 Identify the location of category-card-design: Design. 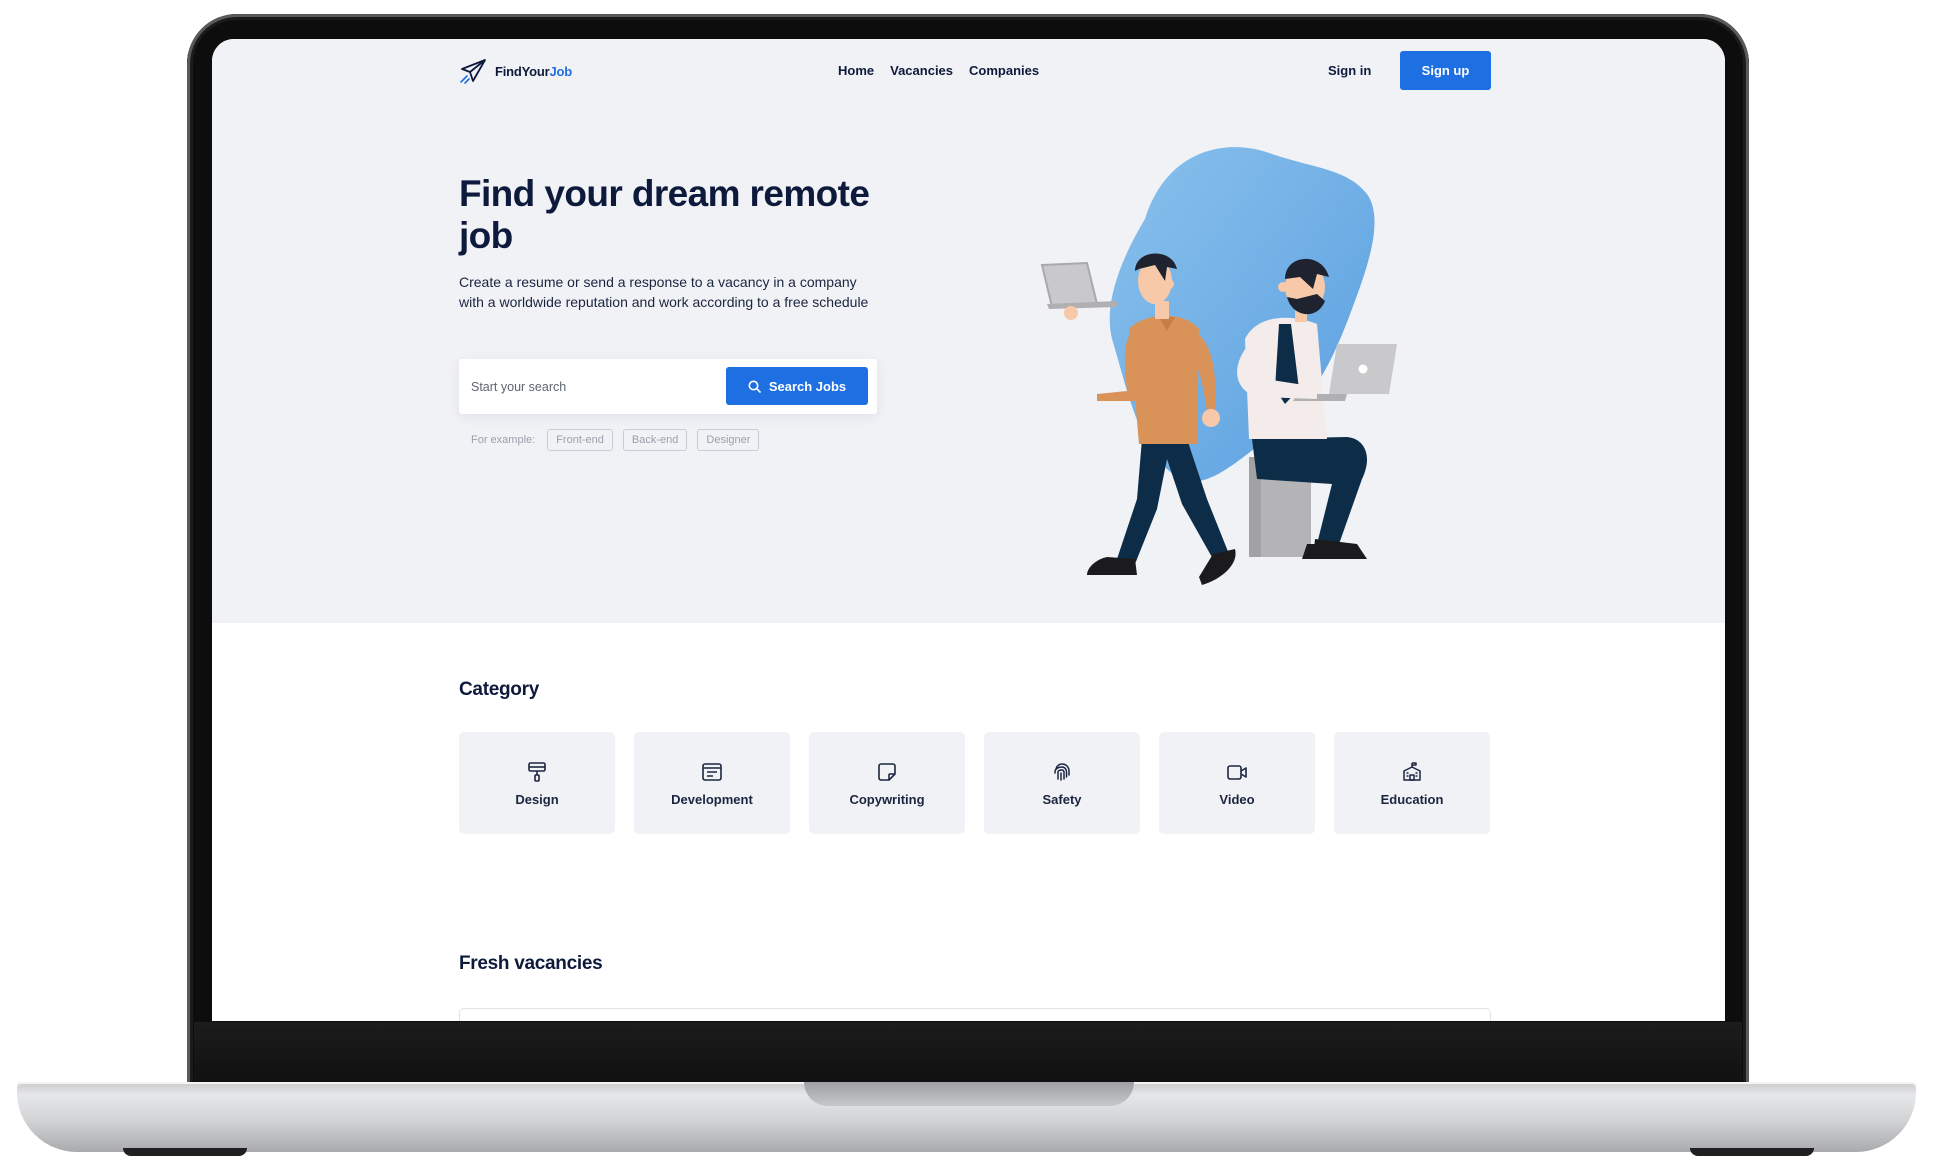
(537, 783).